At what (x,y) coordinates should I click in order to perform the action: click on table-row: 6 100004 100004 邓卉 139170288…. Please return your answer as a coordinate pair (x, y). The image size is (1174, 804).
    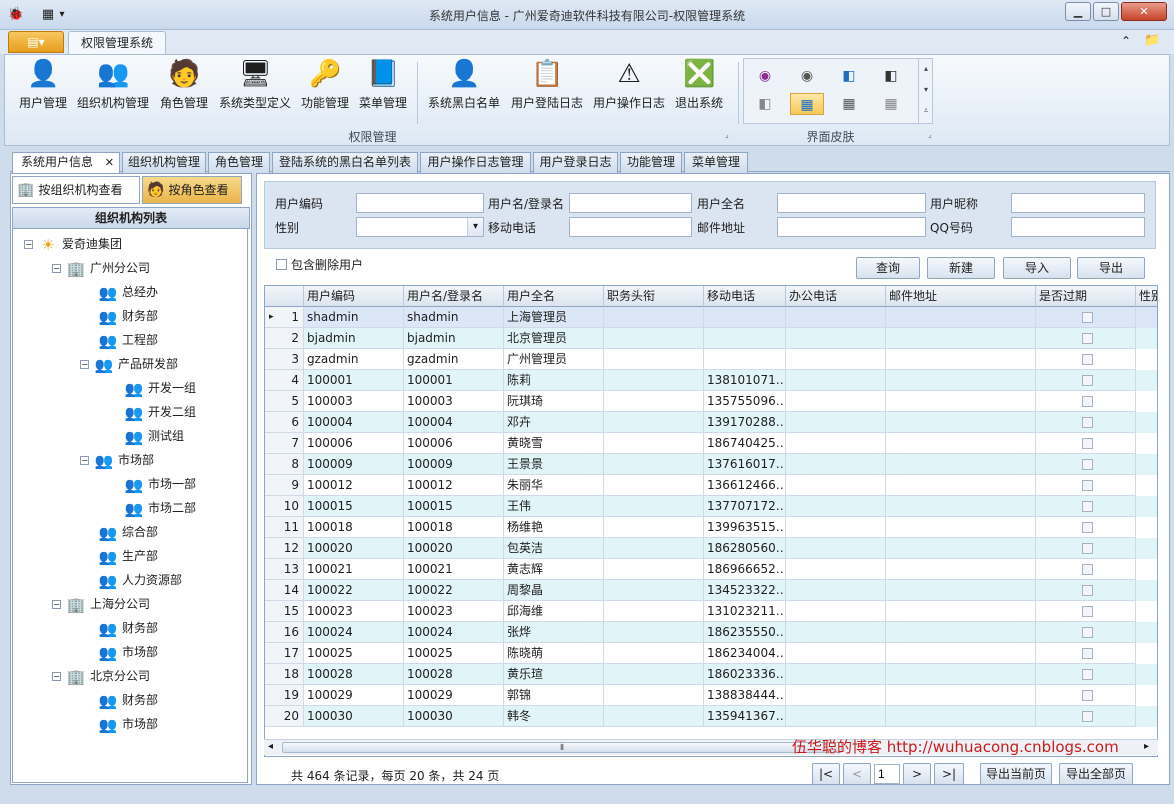
    Looking at the image, I should click on (711, 422).